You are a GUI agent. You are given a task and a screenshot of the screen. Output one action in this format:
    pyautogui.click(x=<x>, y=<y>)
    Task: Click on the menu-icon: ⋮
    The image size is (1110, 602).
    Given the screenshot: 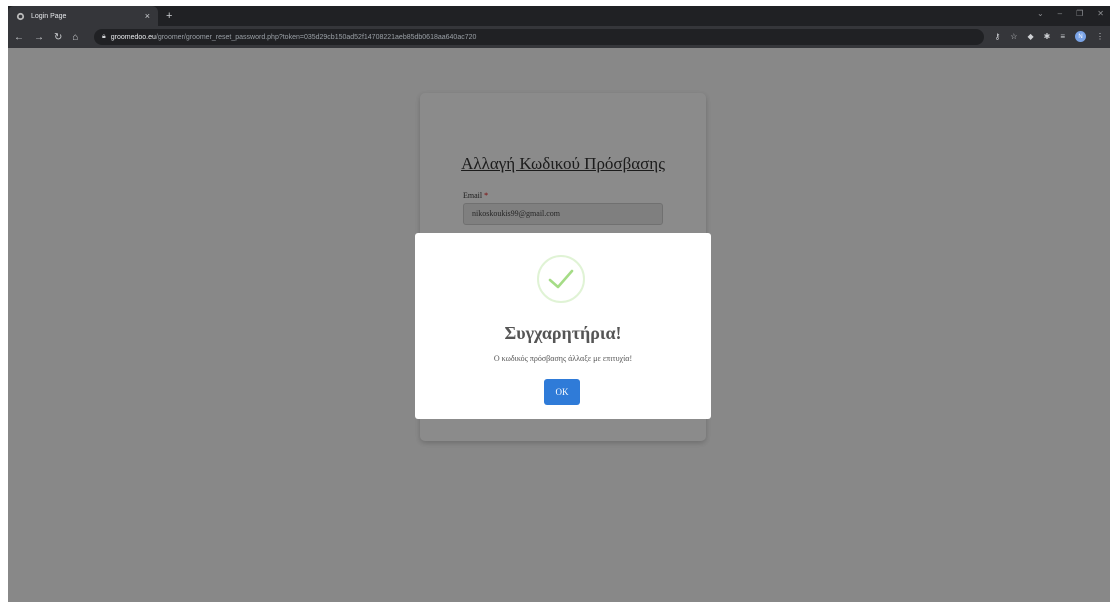 What is the action you would take?
    pyautogui.click(x=1100, y=36)
    